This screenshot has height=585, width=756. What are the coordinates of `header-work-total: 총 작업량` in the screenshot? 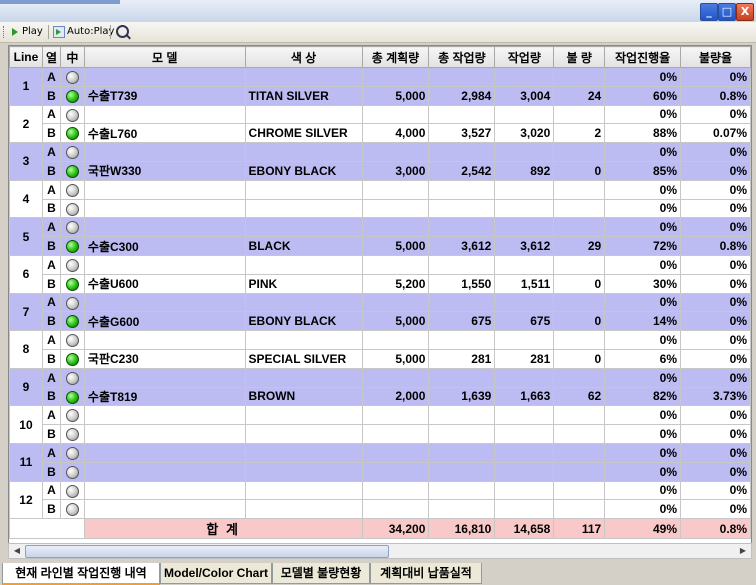 It's located at (462, 57).